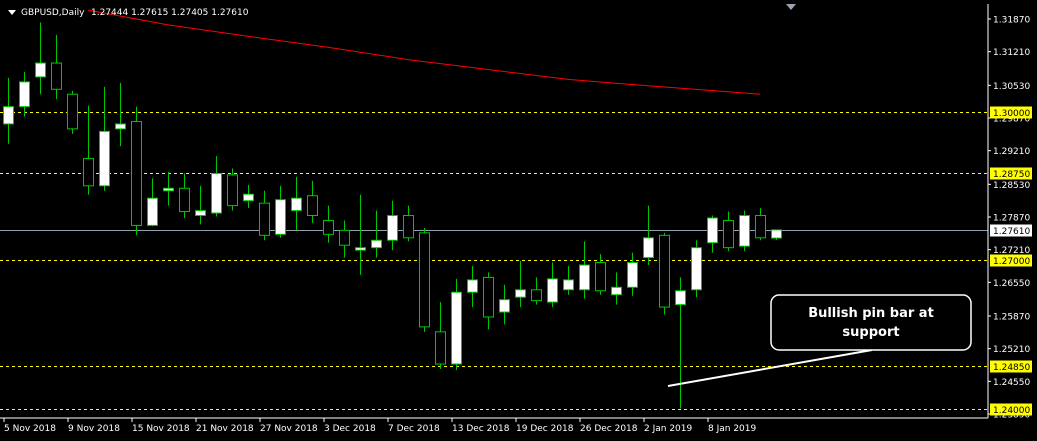 The height and width of the screenshot is (441, 1037). I want to click on price-tick-label: 1.31870, so click(1011, 21).